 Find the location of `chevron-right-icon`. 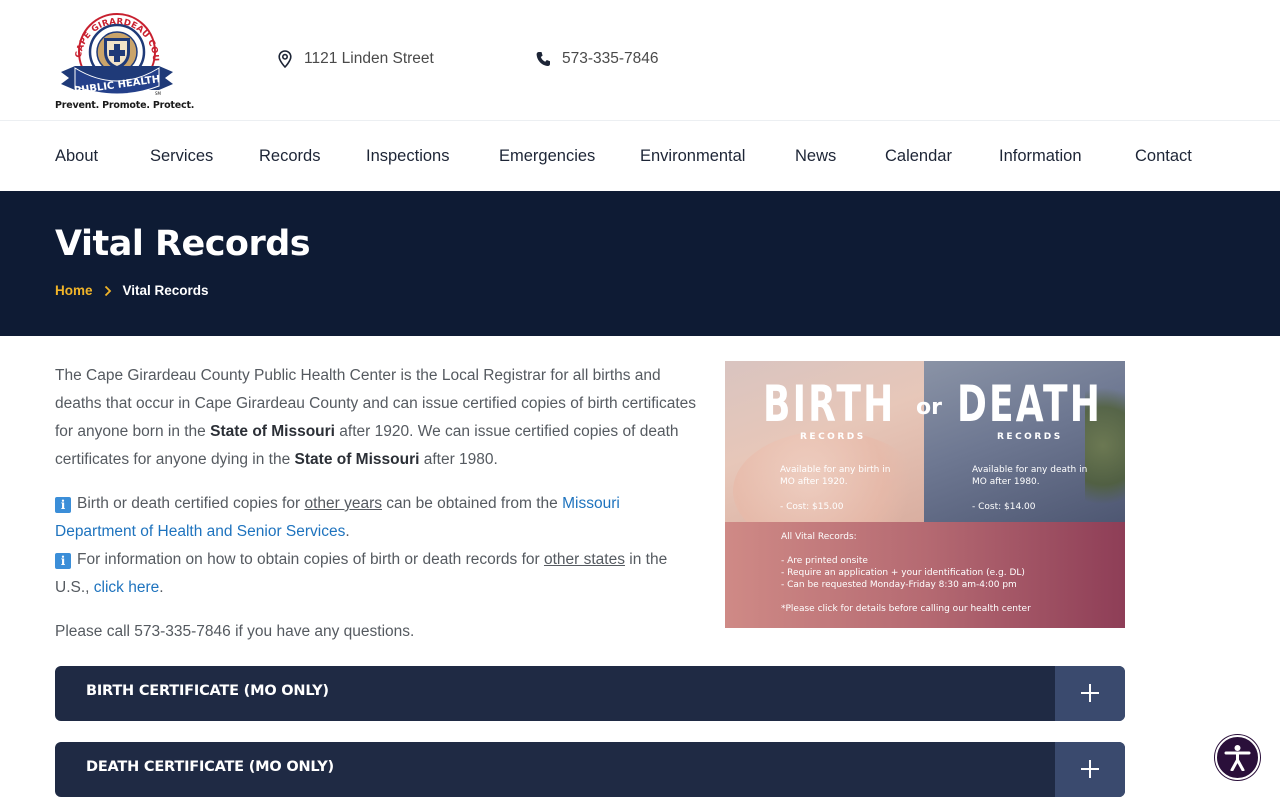

chevron-right-icon is located at coordinates (107, 290).